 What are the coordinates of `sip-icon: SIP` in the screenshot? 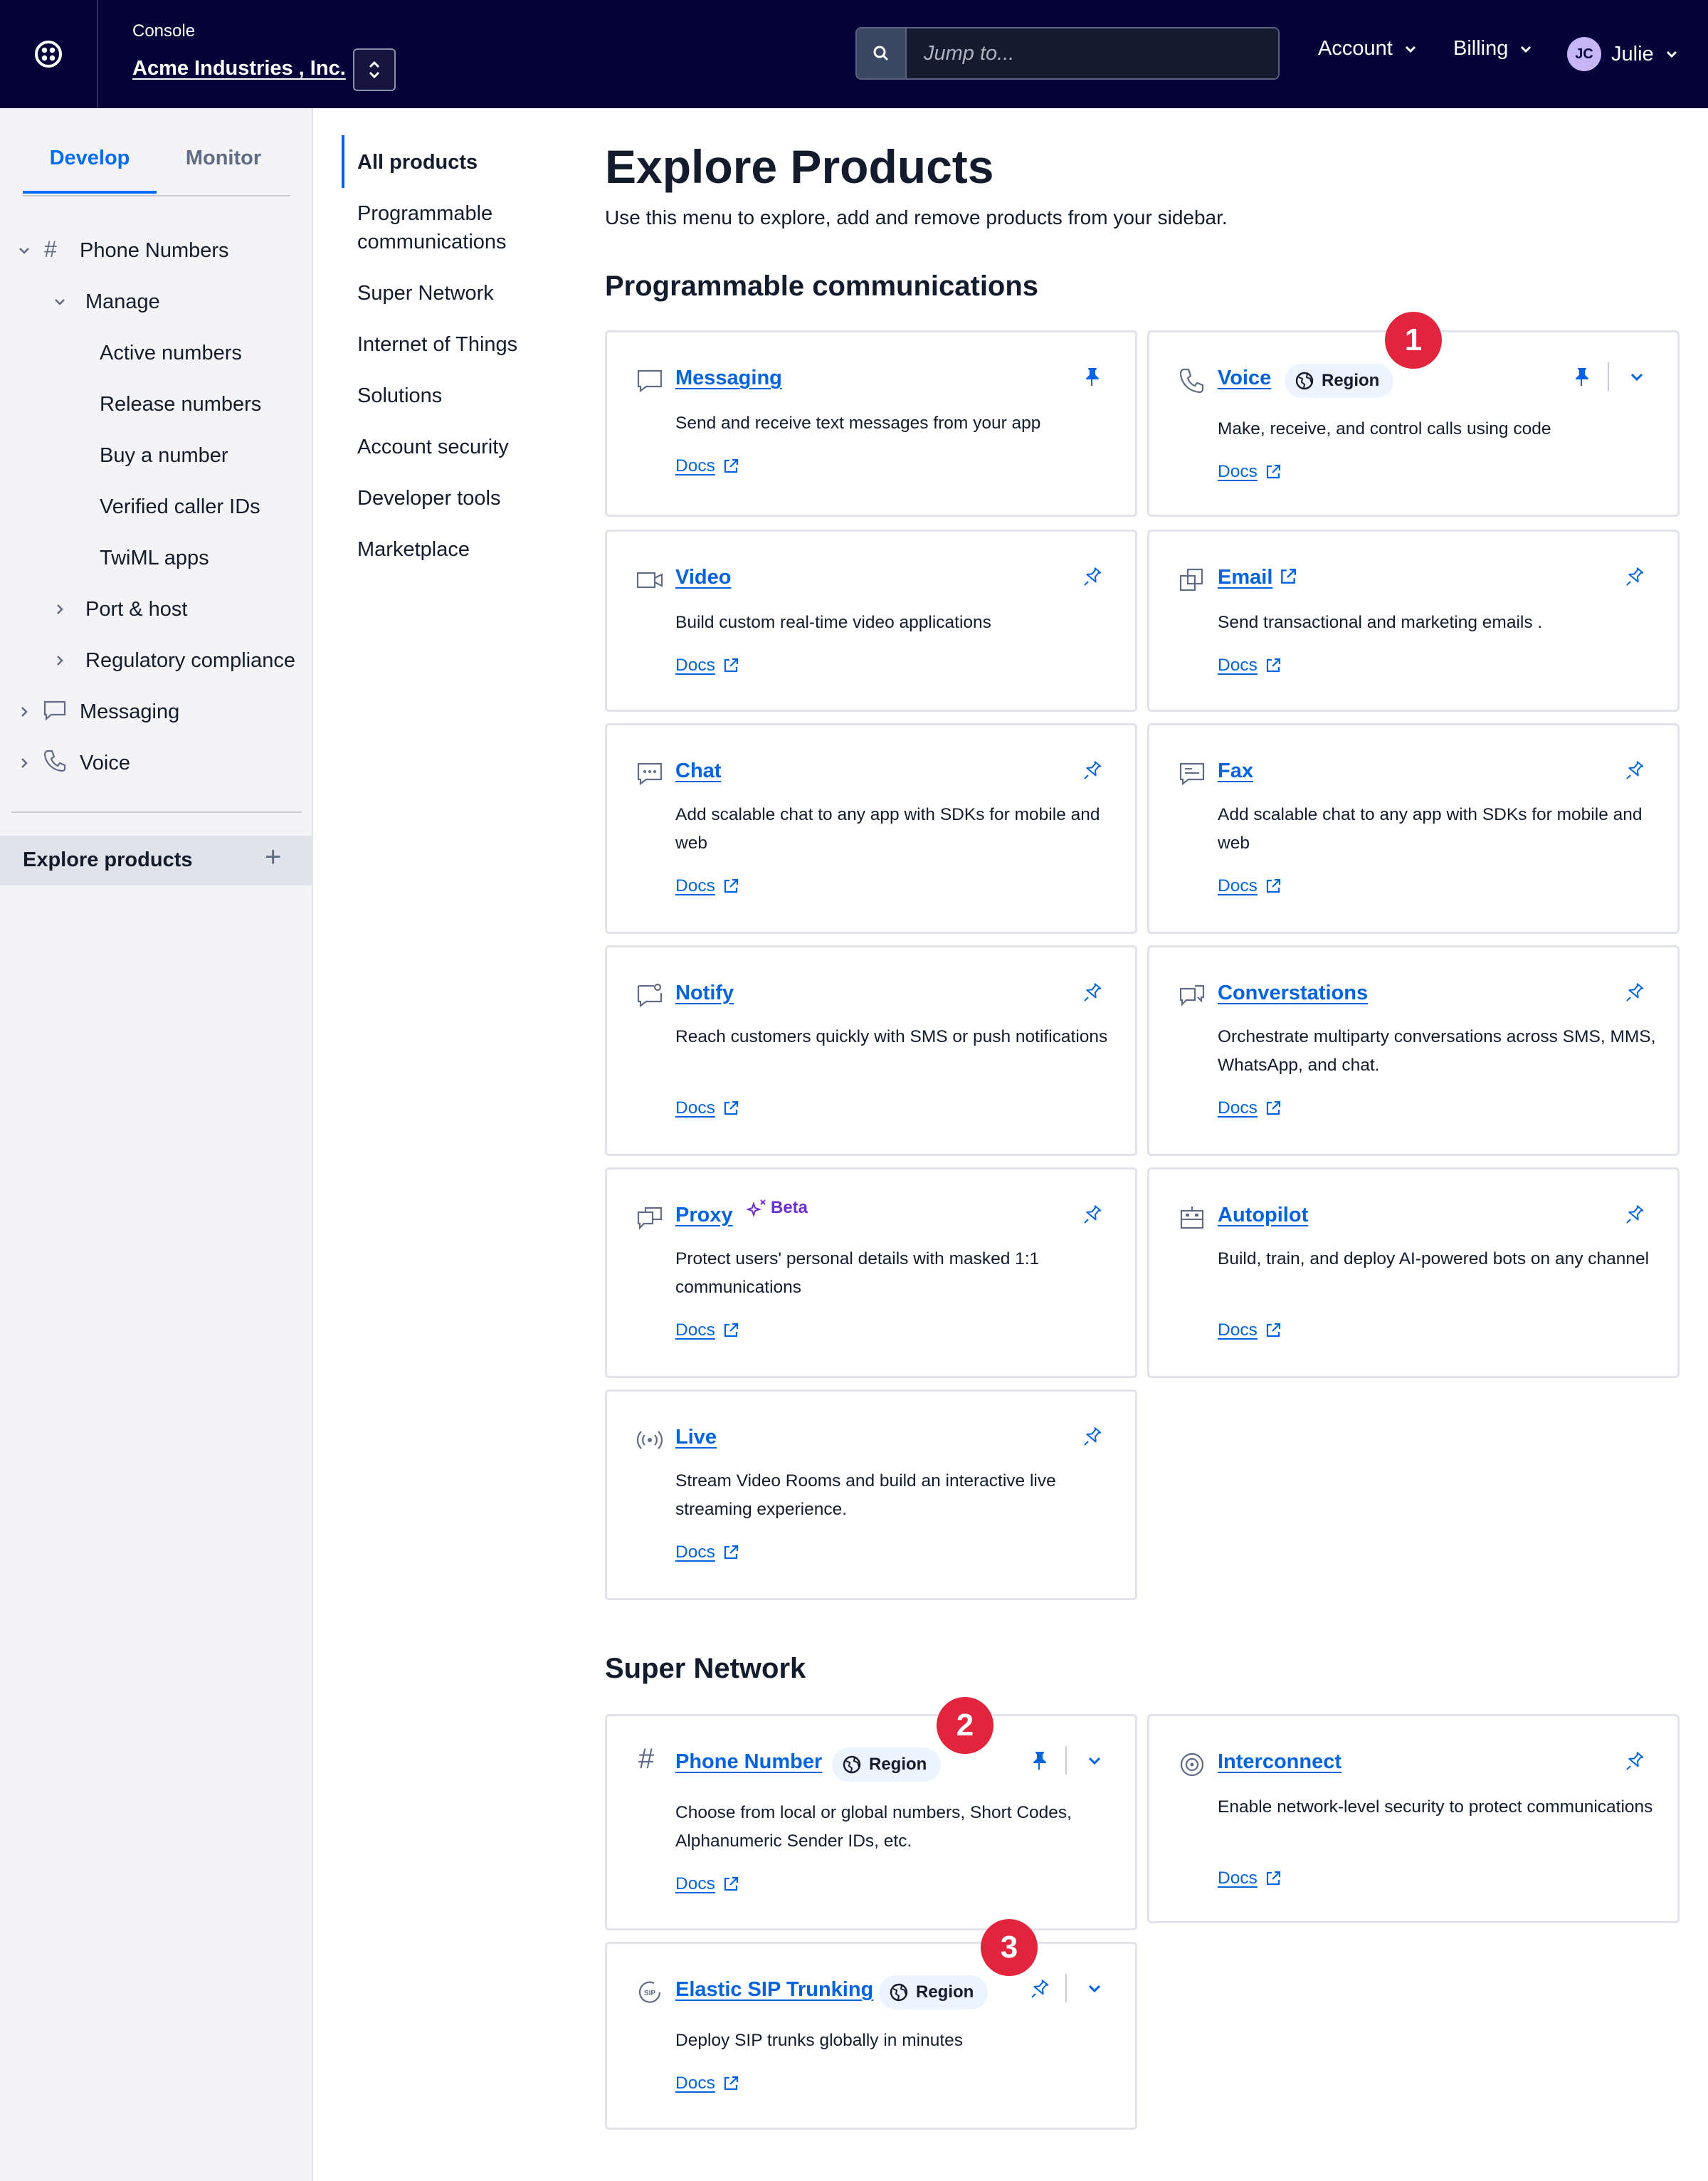 It's located at (649, 1992).